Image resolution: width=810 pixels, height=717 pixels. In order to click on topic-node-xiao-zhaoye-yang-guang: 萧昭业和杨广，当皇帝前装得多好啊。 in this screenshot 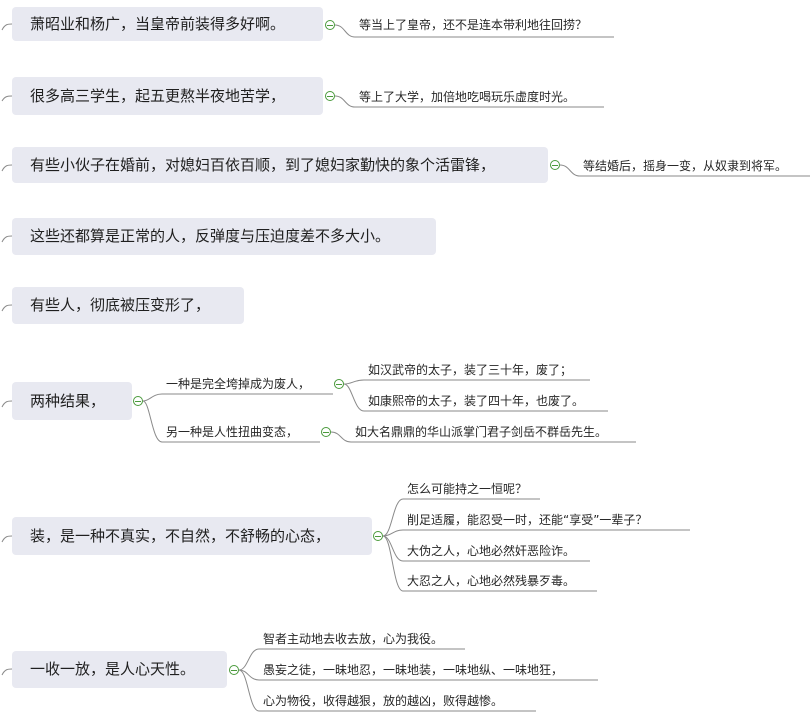, I will do `click(167, 24)`.